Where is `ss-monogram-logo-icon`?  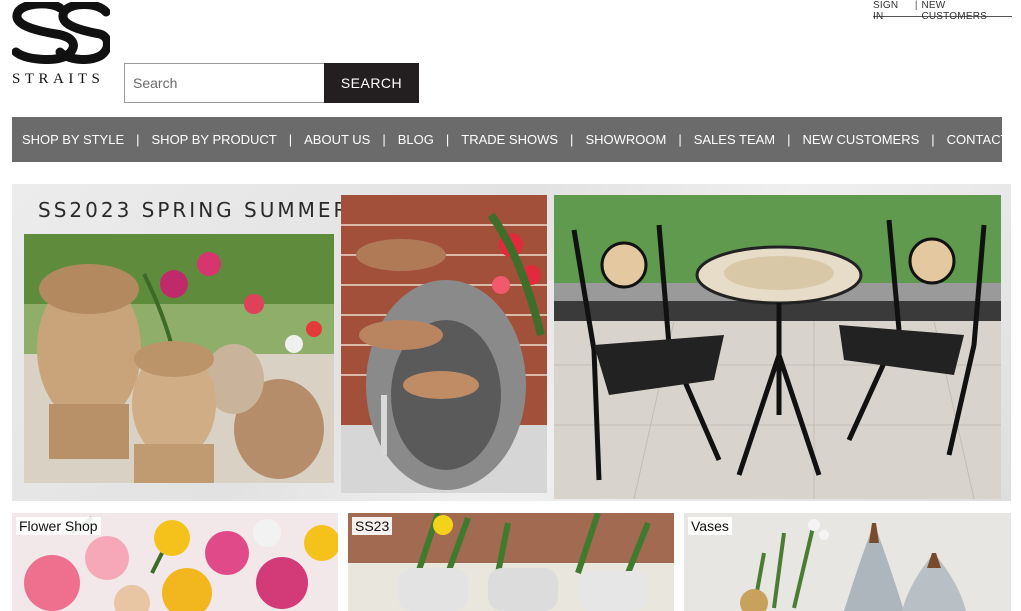
ss-monogram-logo-icon is located at coordinates (61, 33).